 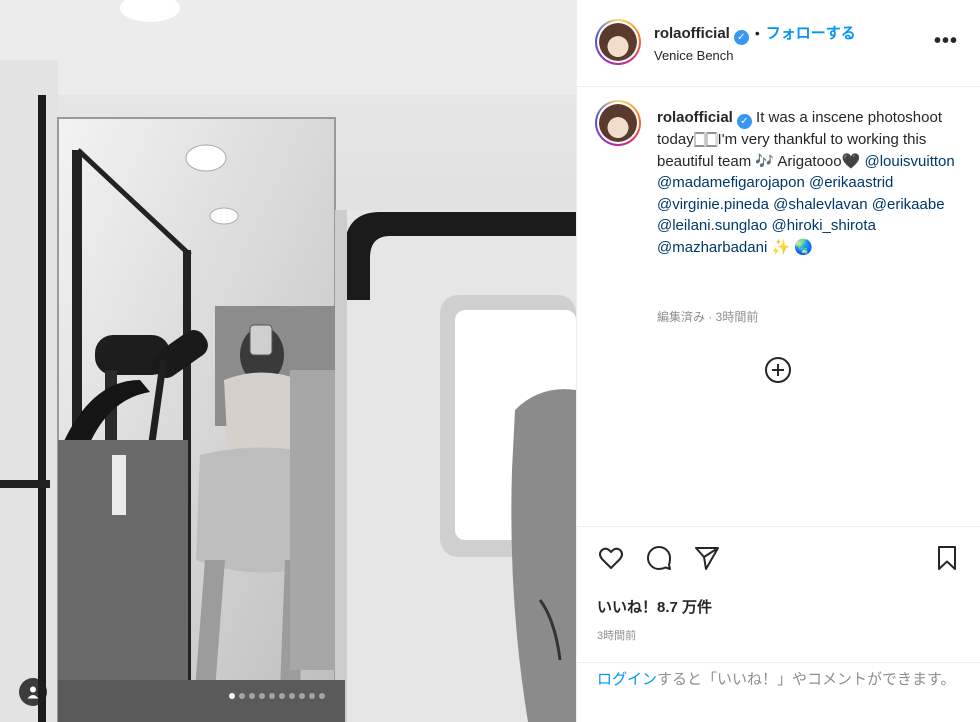 I want to click on user-icon, so click(x=33, y=692).